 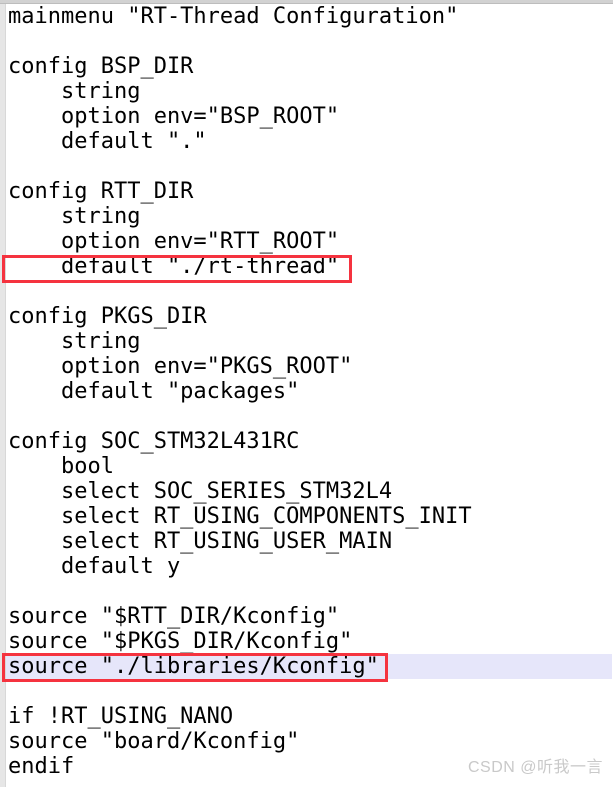 I want to click on code-line-text: source "./libraries/Kconfig", so click(x=193, y=666).